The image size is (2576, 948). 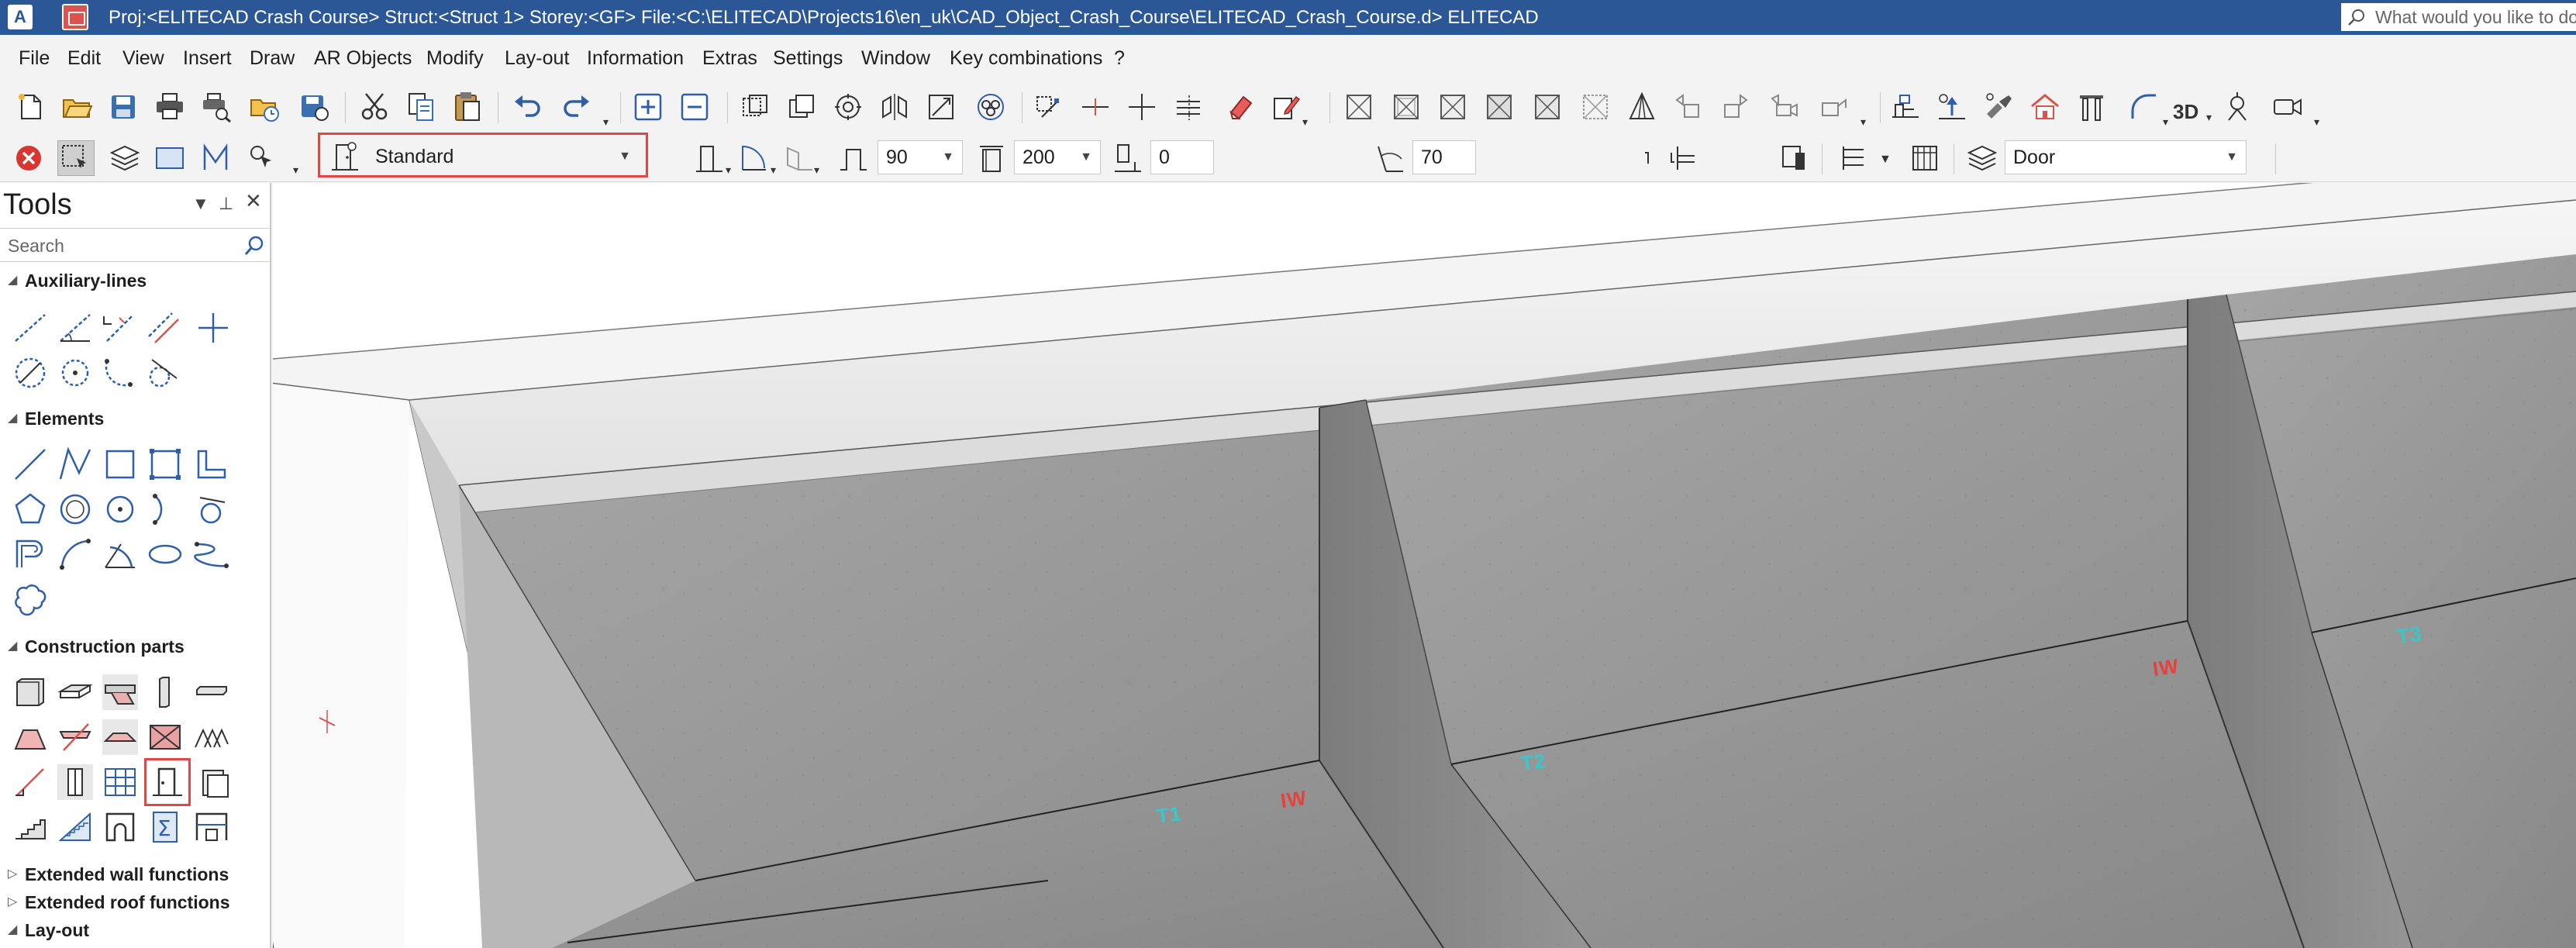 I want to click on section-layout: ◢ Lay-out, so click(x=44, y=930).